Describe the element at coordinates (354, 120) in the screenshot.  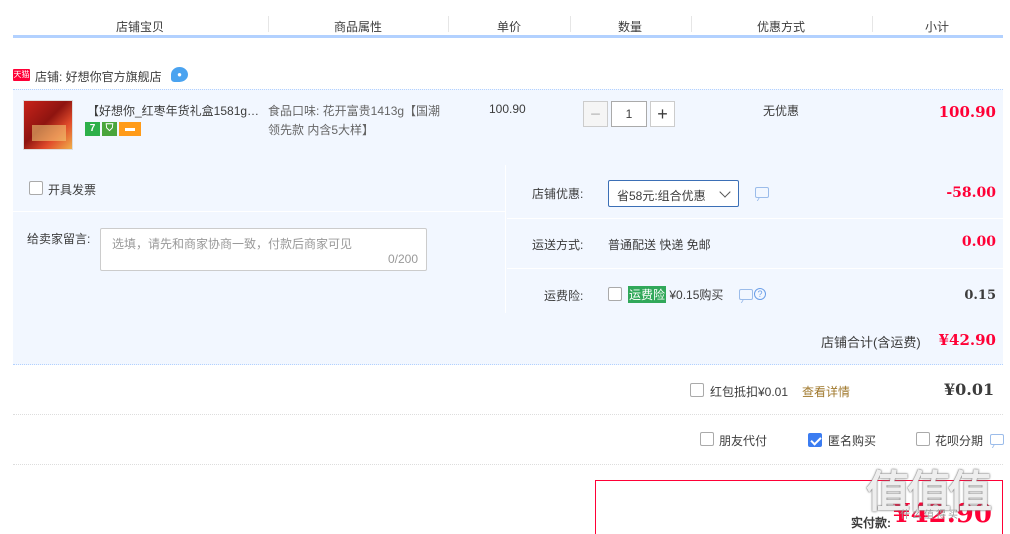
I see `product-attributes: 食品口味: 花开富贵1413g【国潮领先款 内含5大样】` at that location.